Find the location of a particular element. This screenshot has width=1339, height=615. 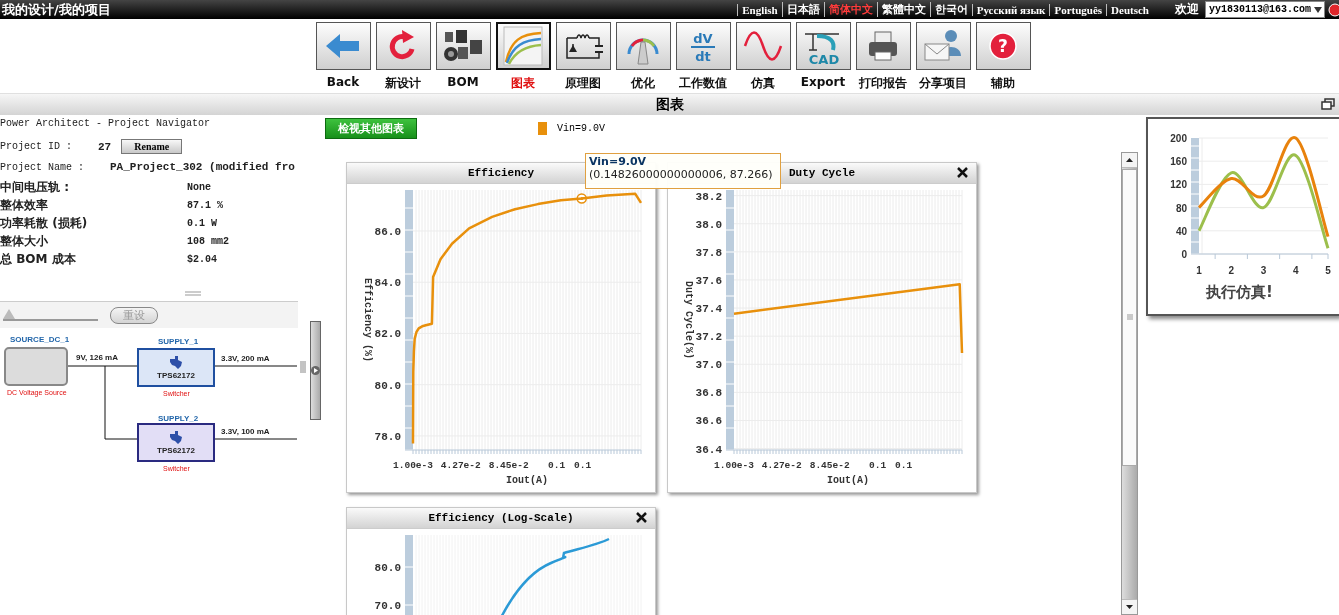

x-tick-label: 5 is located at coordinates (1328, 270).